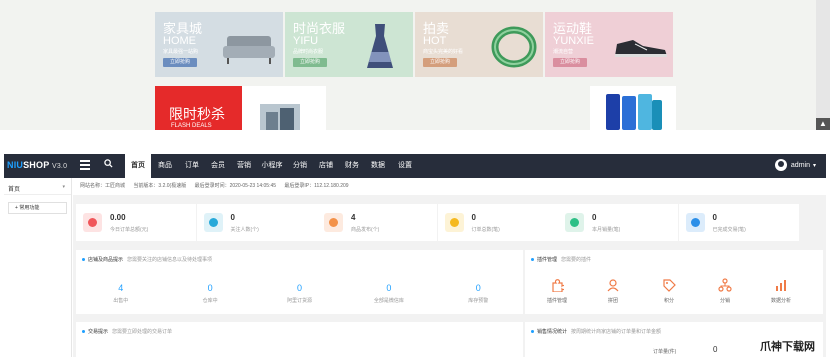 The width and height of the screenshot is (830, 357). Describe the element at coordinates (497, 222) in the screenshot. I see `stat-card: 0 订单总数(笔)` at that location.